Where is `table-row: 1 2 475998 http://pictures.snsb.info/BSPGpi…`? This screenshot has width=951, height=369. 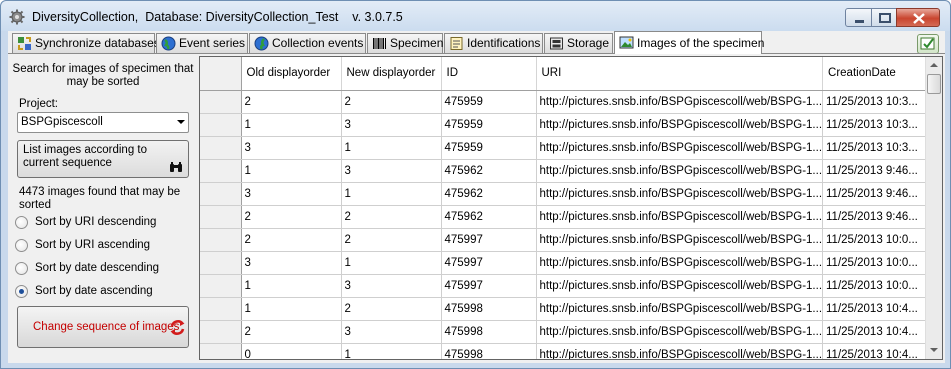
table-row: 1 2 475998 http://pictures.snsb.info/BSPGpi… is located at coordinates (565, 309).